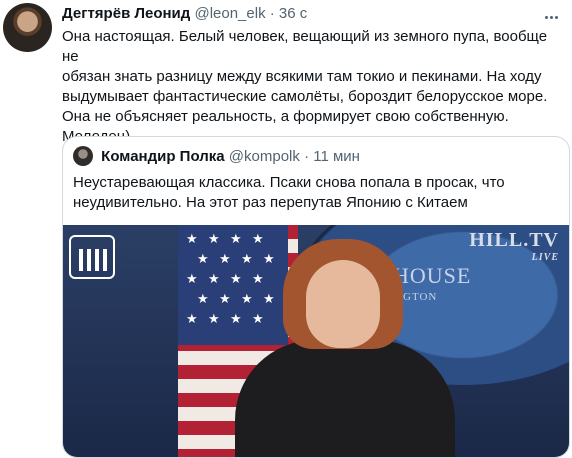 The height and width of the screenshot is (458, 572). Describe the element at coordinates (336, 156) in the screenshot. I see `quoted-tweet-time: 11 мин` at that location.